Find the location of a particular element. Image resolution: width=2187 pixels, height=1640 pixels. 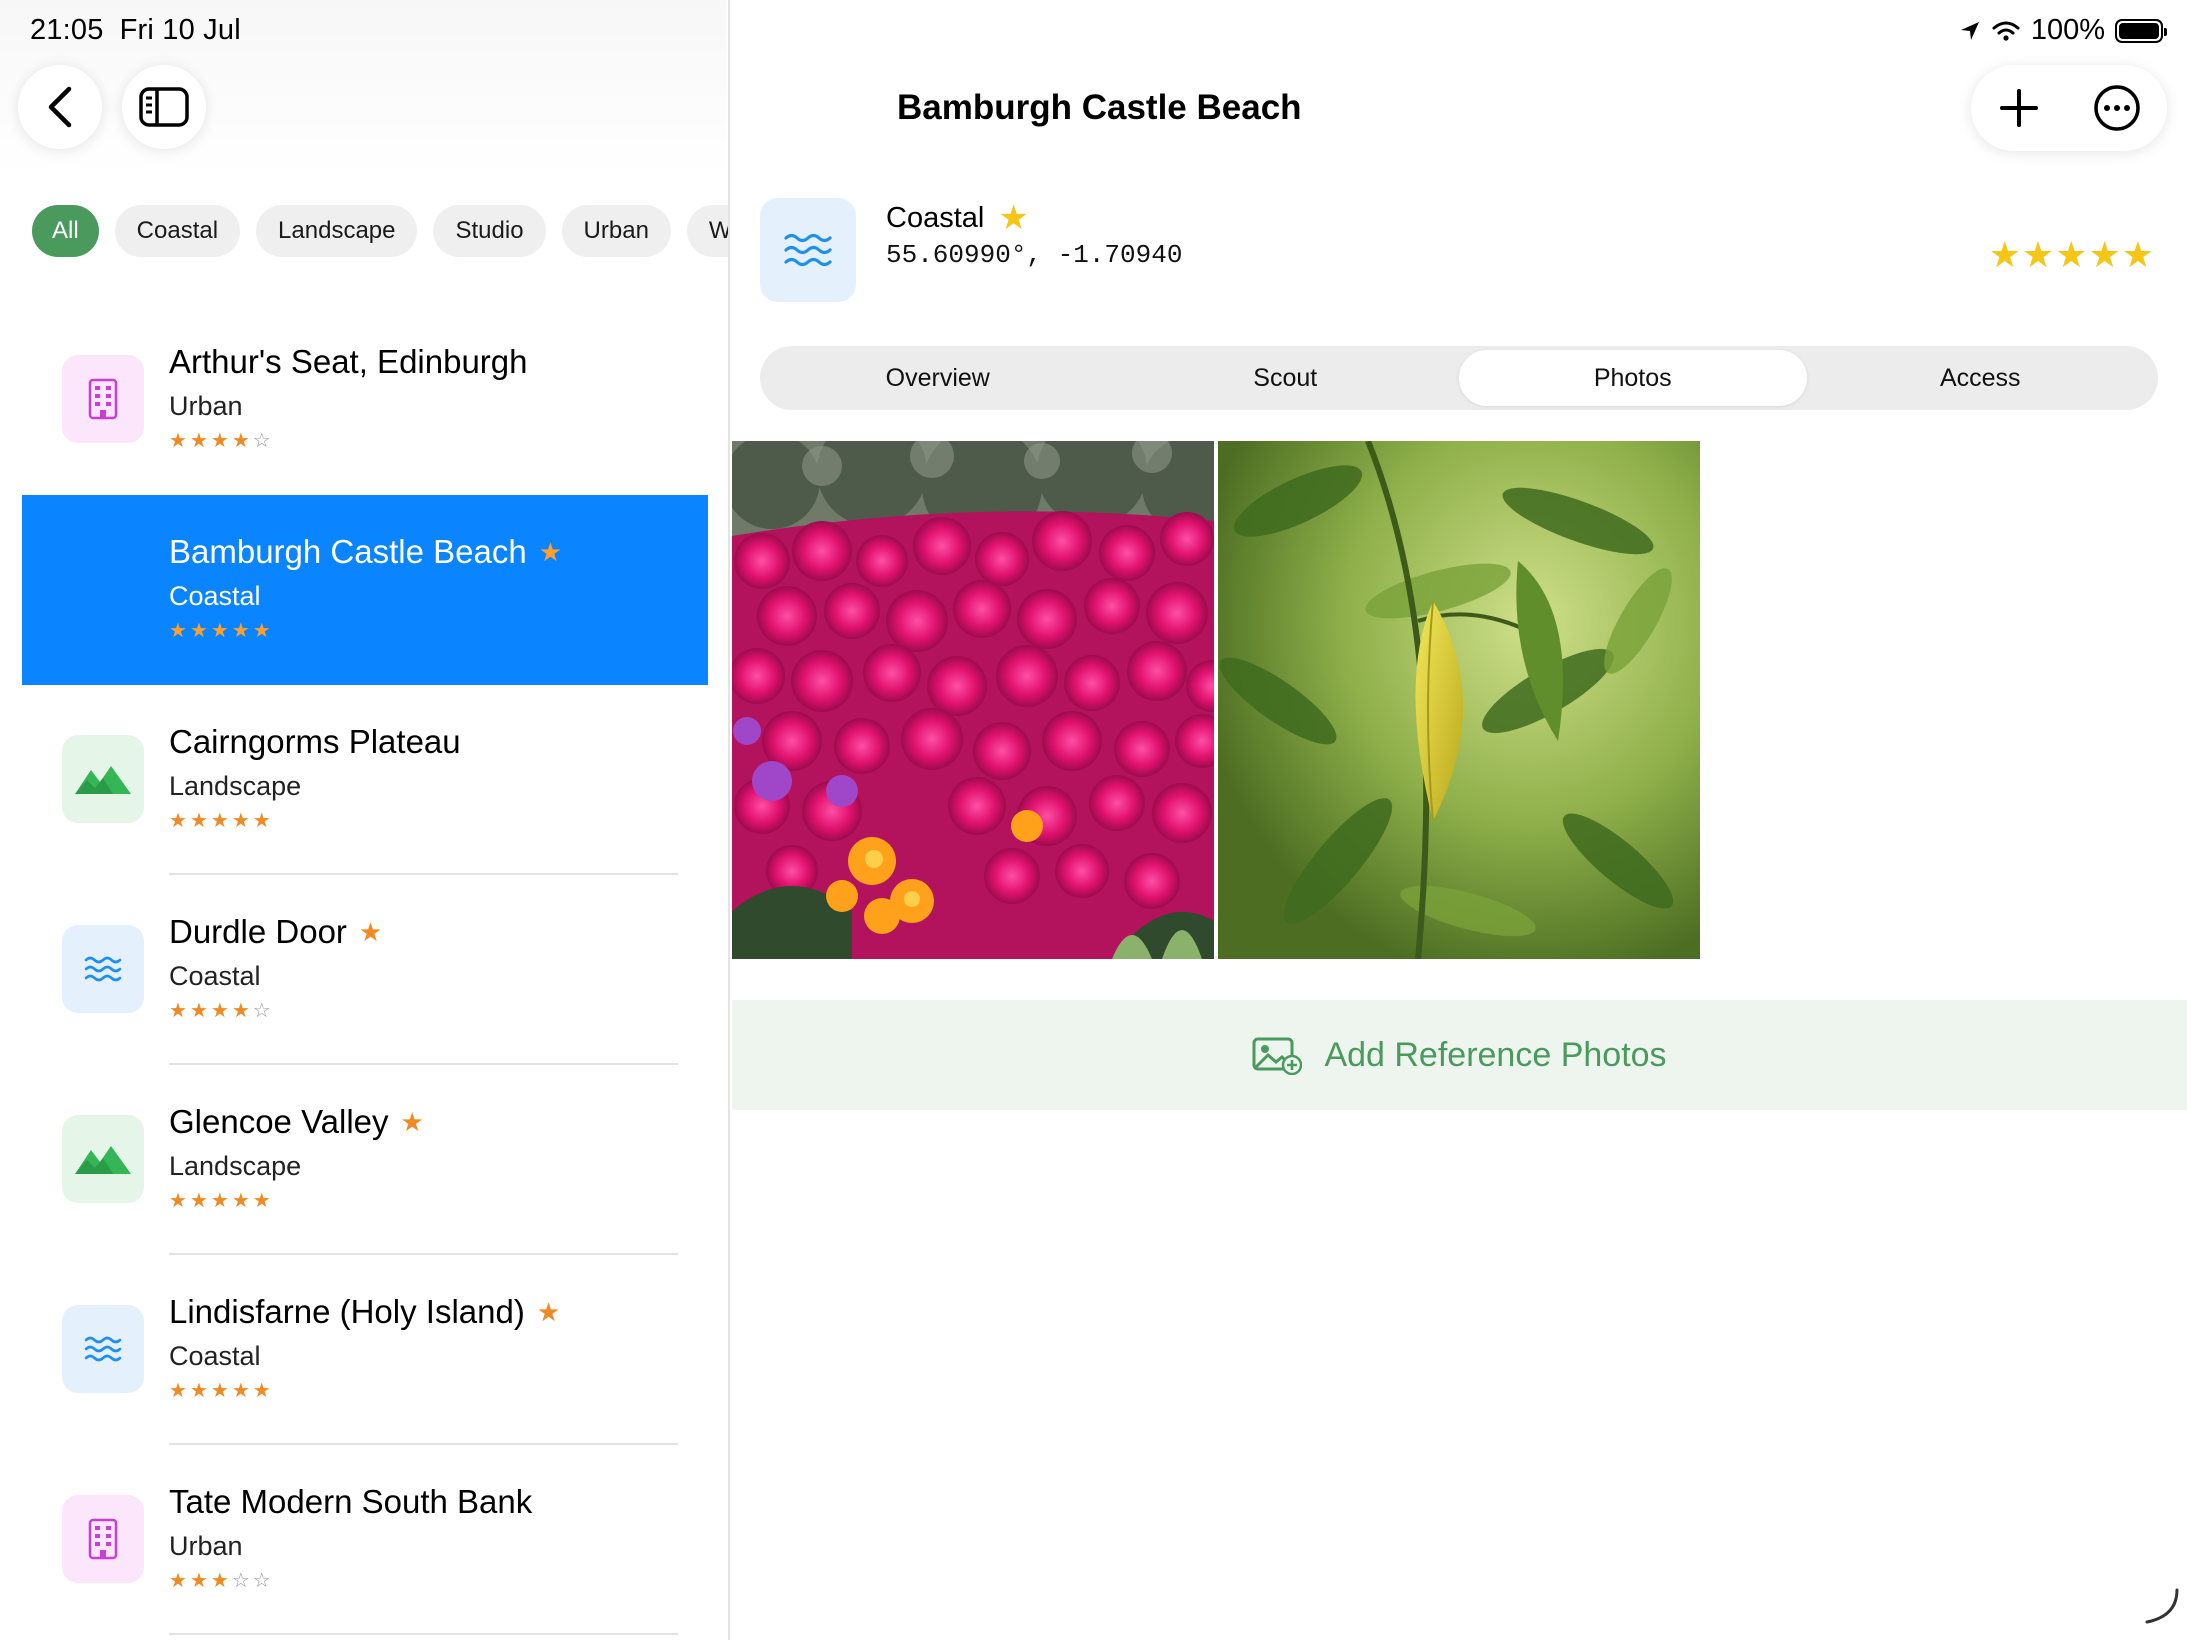

battery-icon is located at coordinates (2141, 30).